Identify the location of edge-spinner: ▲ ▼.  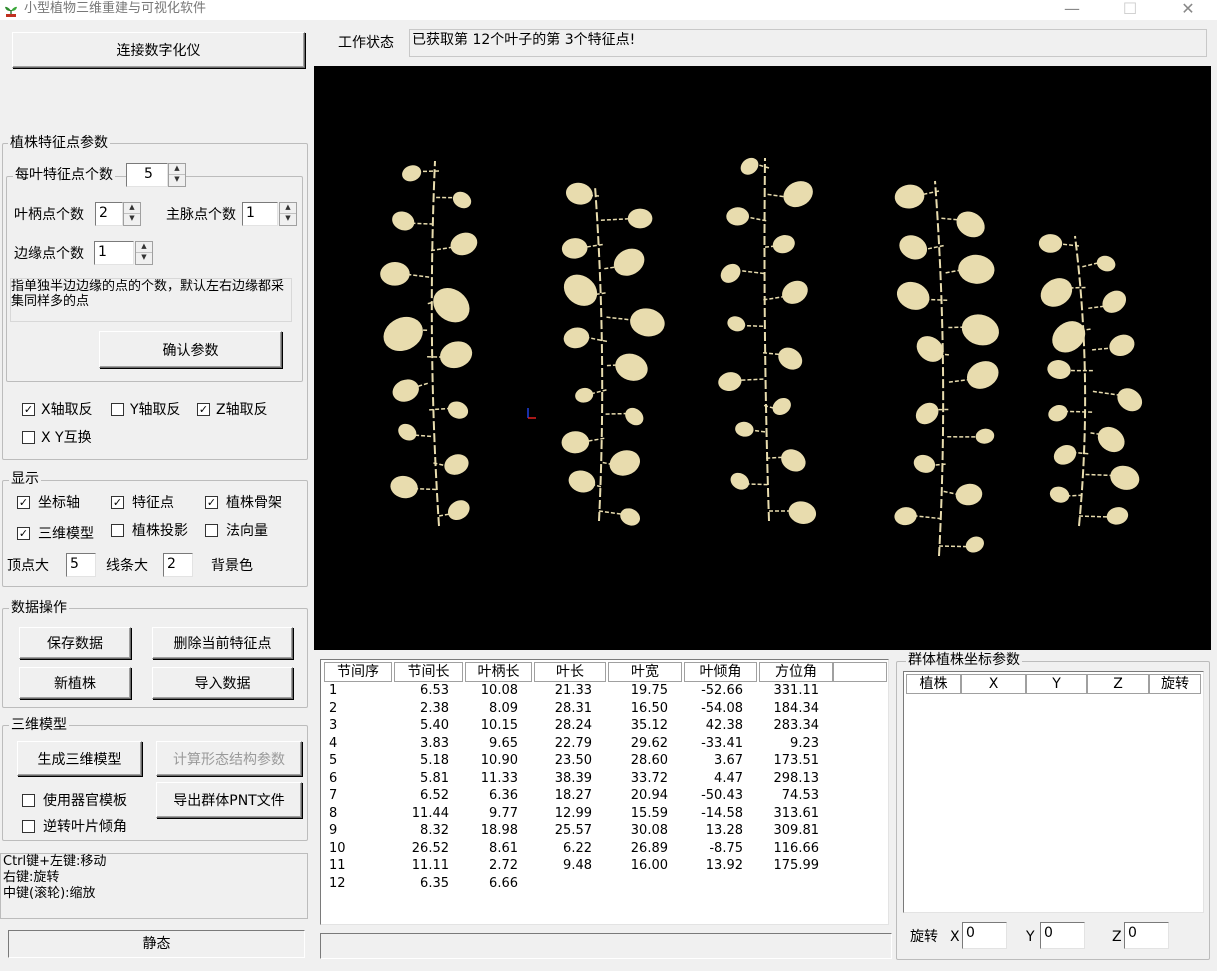
(144, 253).